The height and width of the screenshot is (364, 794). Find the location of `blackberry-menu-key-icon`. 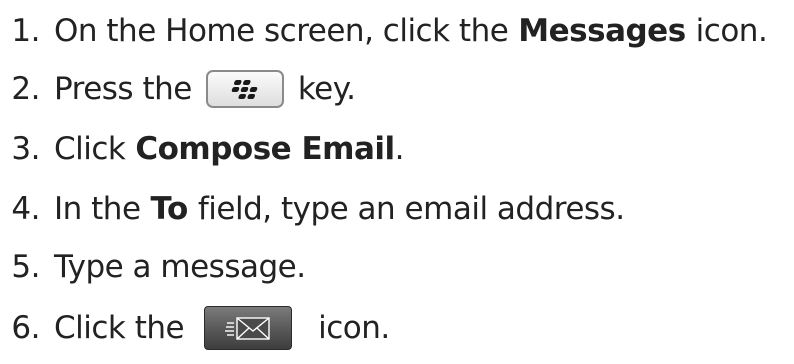

blackberry-menu-key-icon is located at coordinates (244, 89).